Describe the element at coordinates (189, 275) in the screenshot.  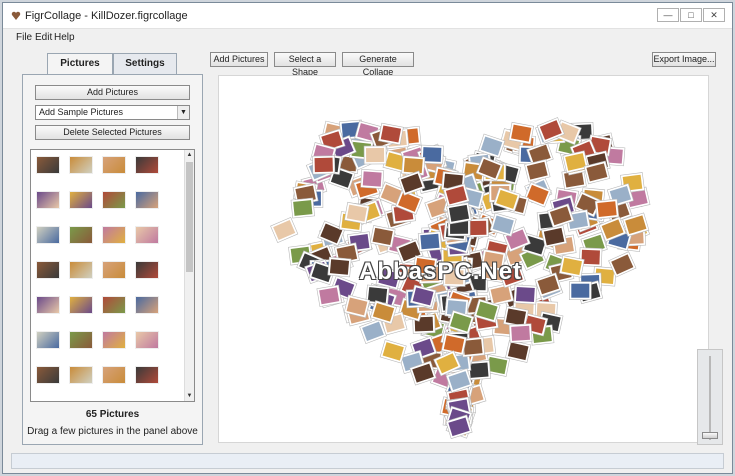
I see `thumbnail-scrollbar: ▲ ▼` at that location.